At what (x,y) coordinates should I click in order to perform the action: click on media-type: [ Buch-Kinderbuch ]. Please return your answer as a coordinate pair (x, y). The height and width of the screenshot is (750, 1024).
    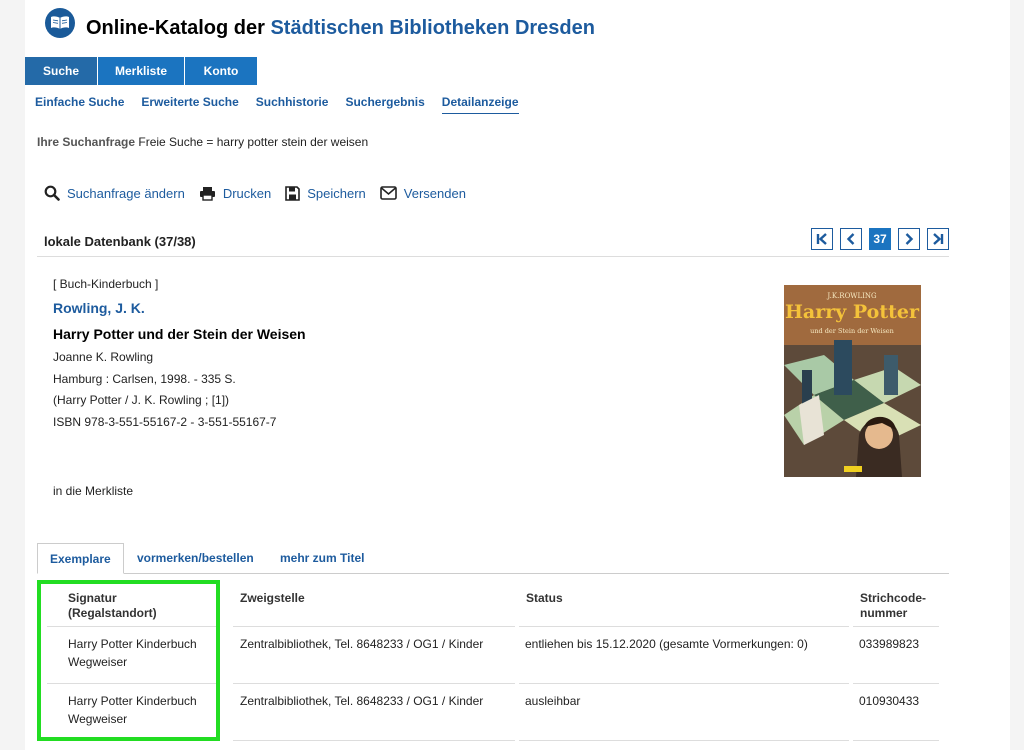
    Looking at the image, I should click on (106, 284).